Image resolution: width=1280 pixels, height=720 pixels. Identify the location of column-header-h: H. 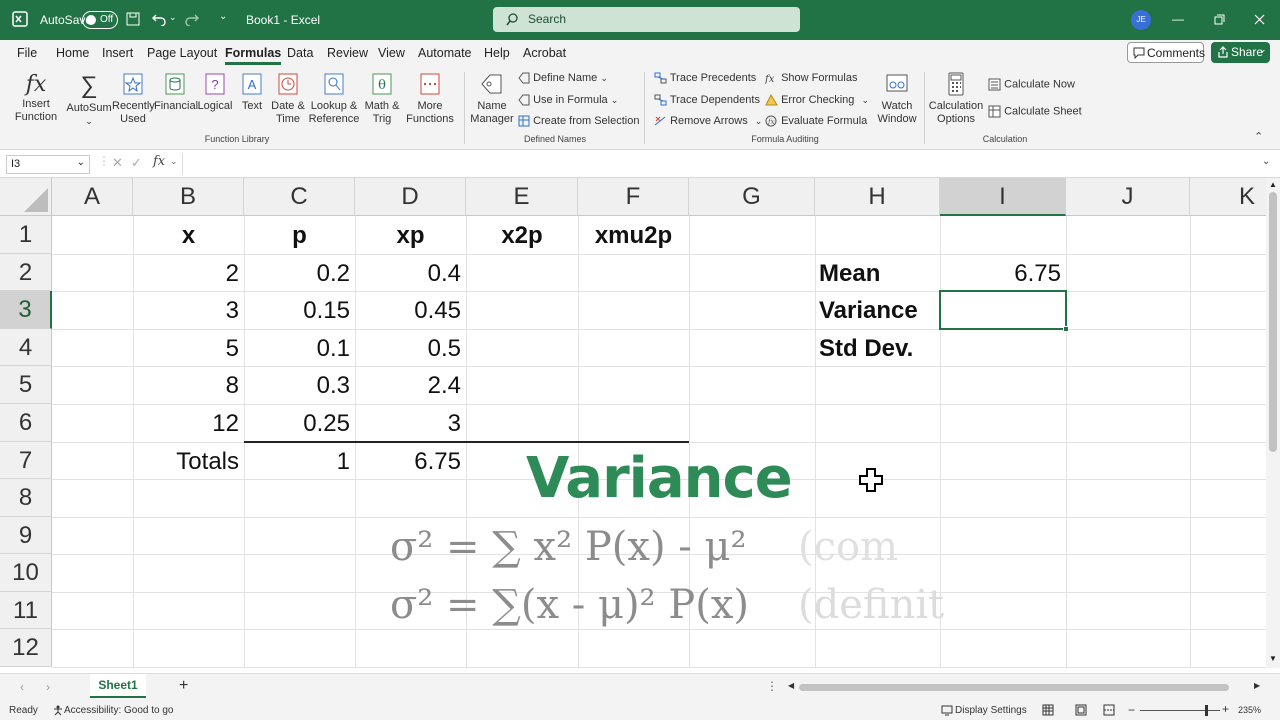
(877, 197).